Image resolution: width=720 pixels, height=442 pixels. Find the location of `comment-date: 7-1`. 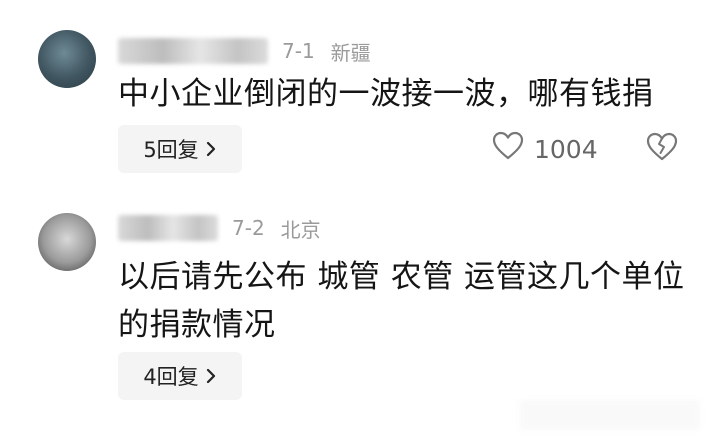

comment-date: 7-1 is located at coordinates (298, 51).